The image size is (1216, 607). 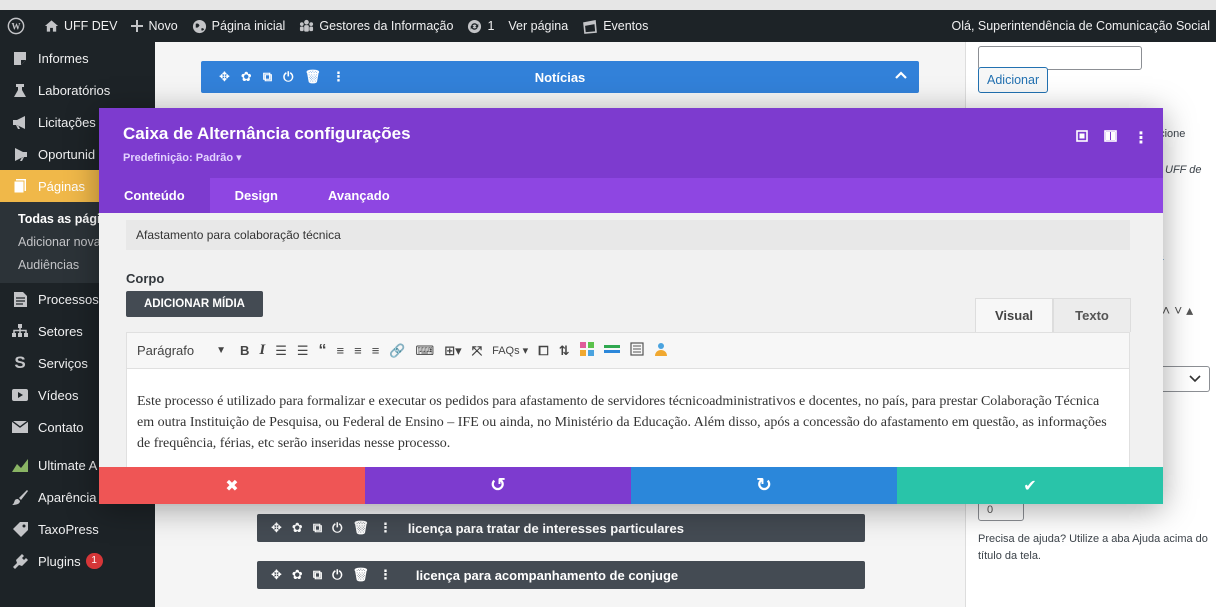 What do you see at coordinates (498, 485) in the screenshot?
I see `undo-button: ↺` at bounding box center [498, 485].